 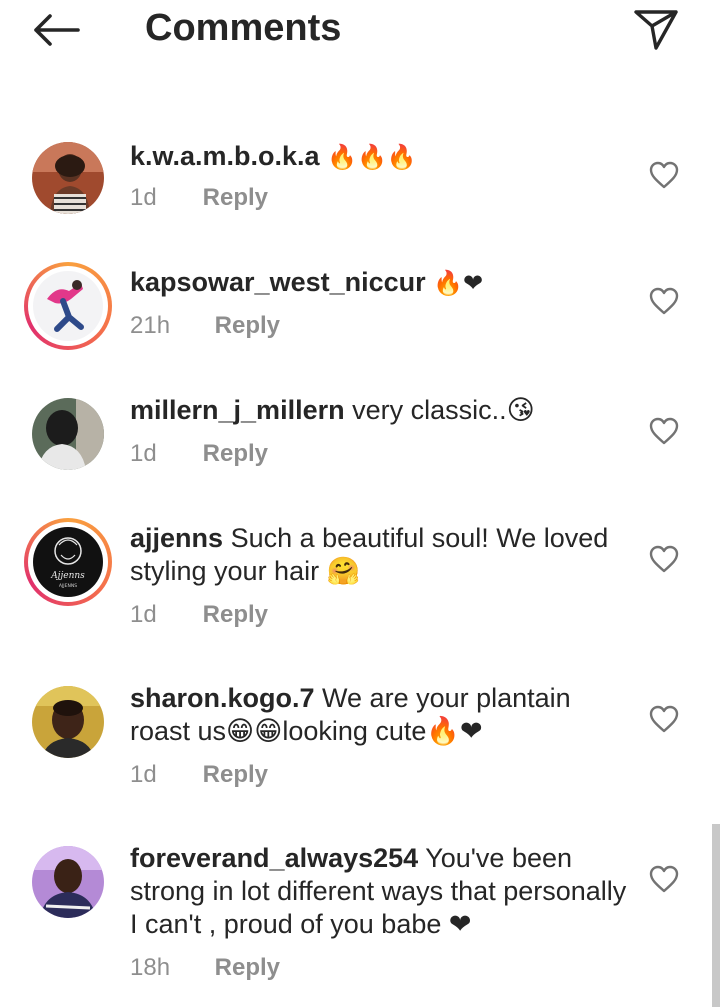 What do you see at coordinates (67, 576) in the screenshot?
I see `avatar-brand-text: Ajjenns` at bounding box center [67, 576].